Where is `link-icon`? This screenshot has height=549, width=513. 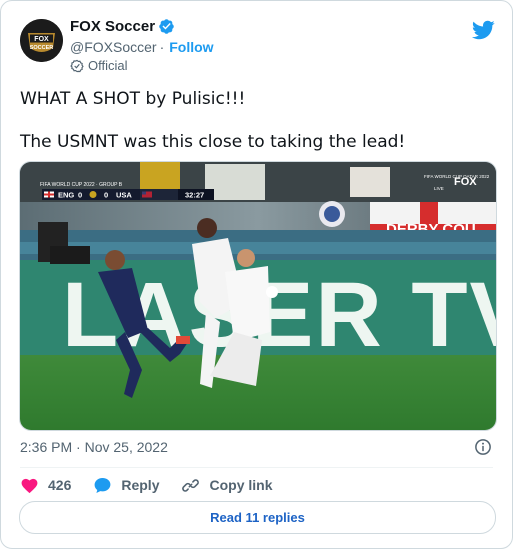
link-icon is located at coordinates (191, 485).